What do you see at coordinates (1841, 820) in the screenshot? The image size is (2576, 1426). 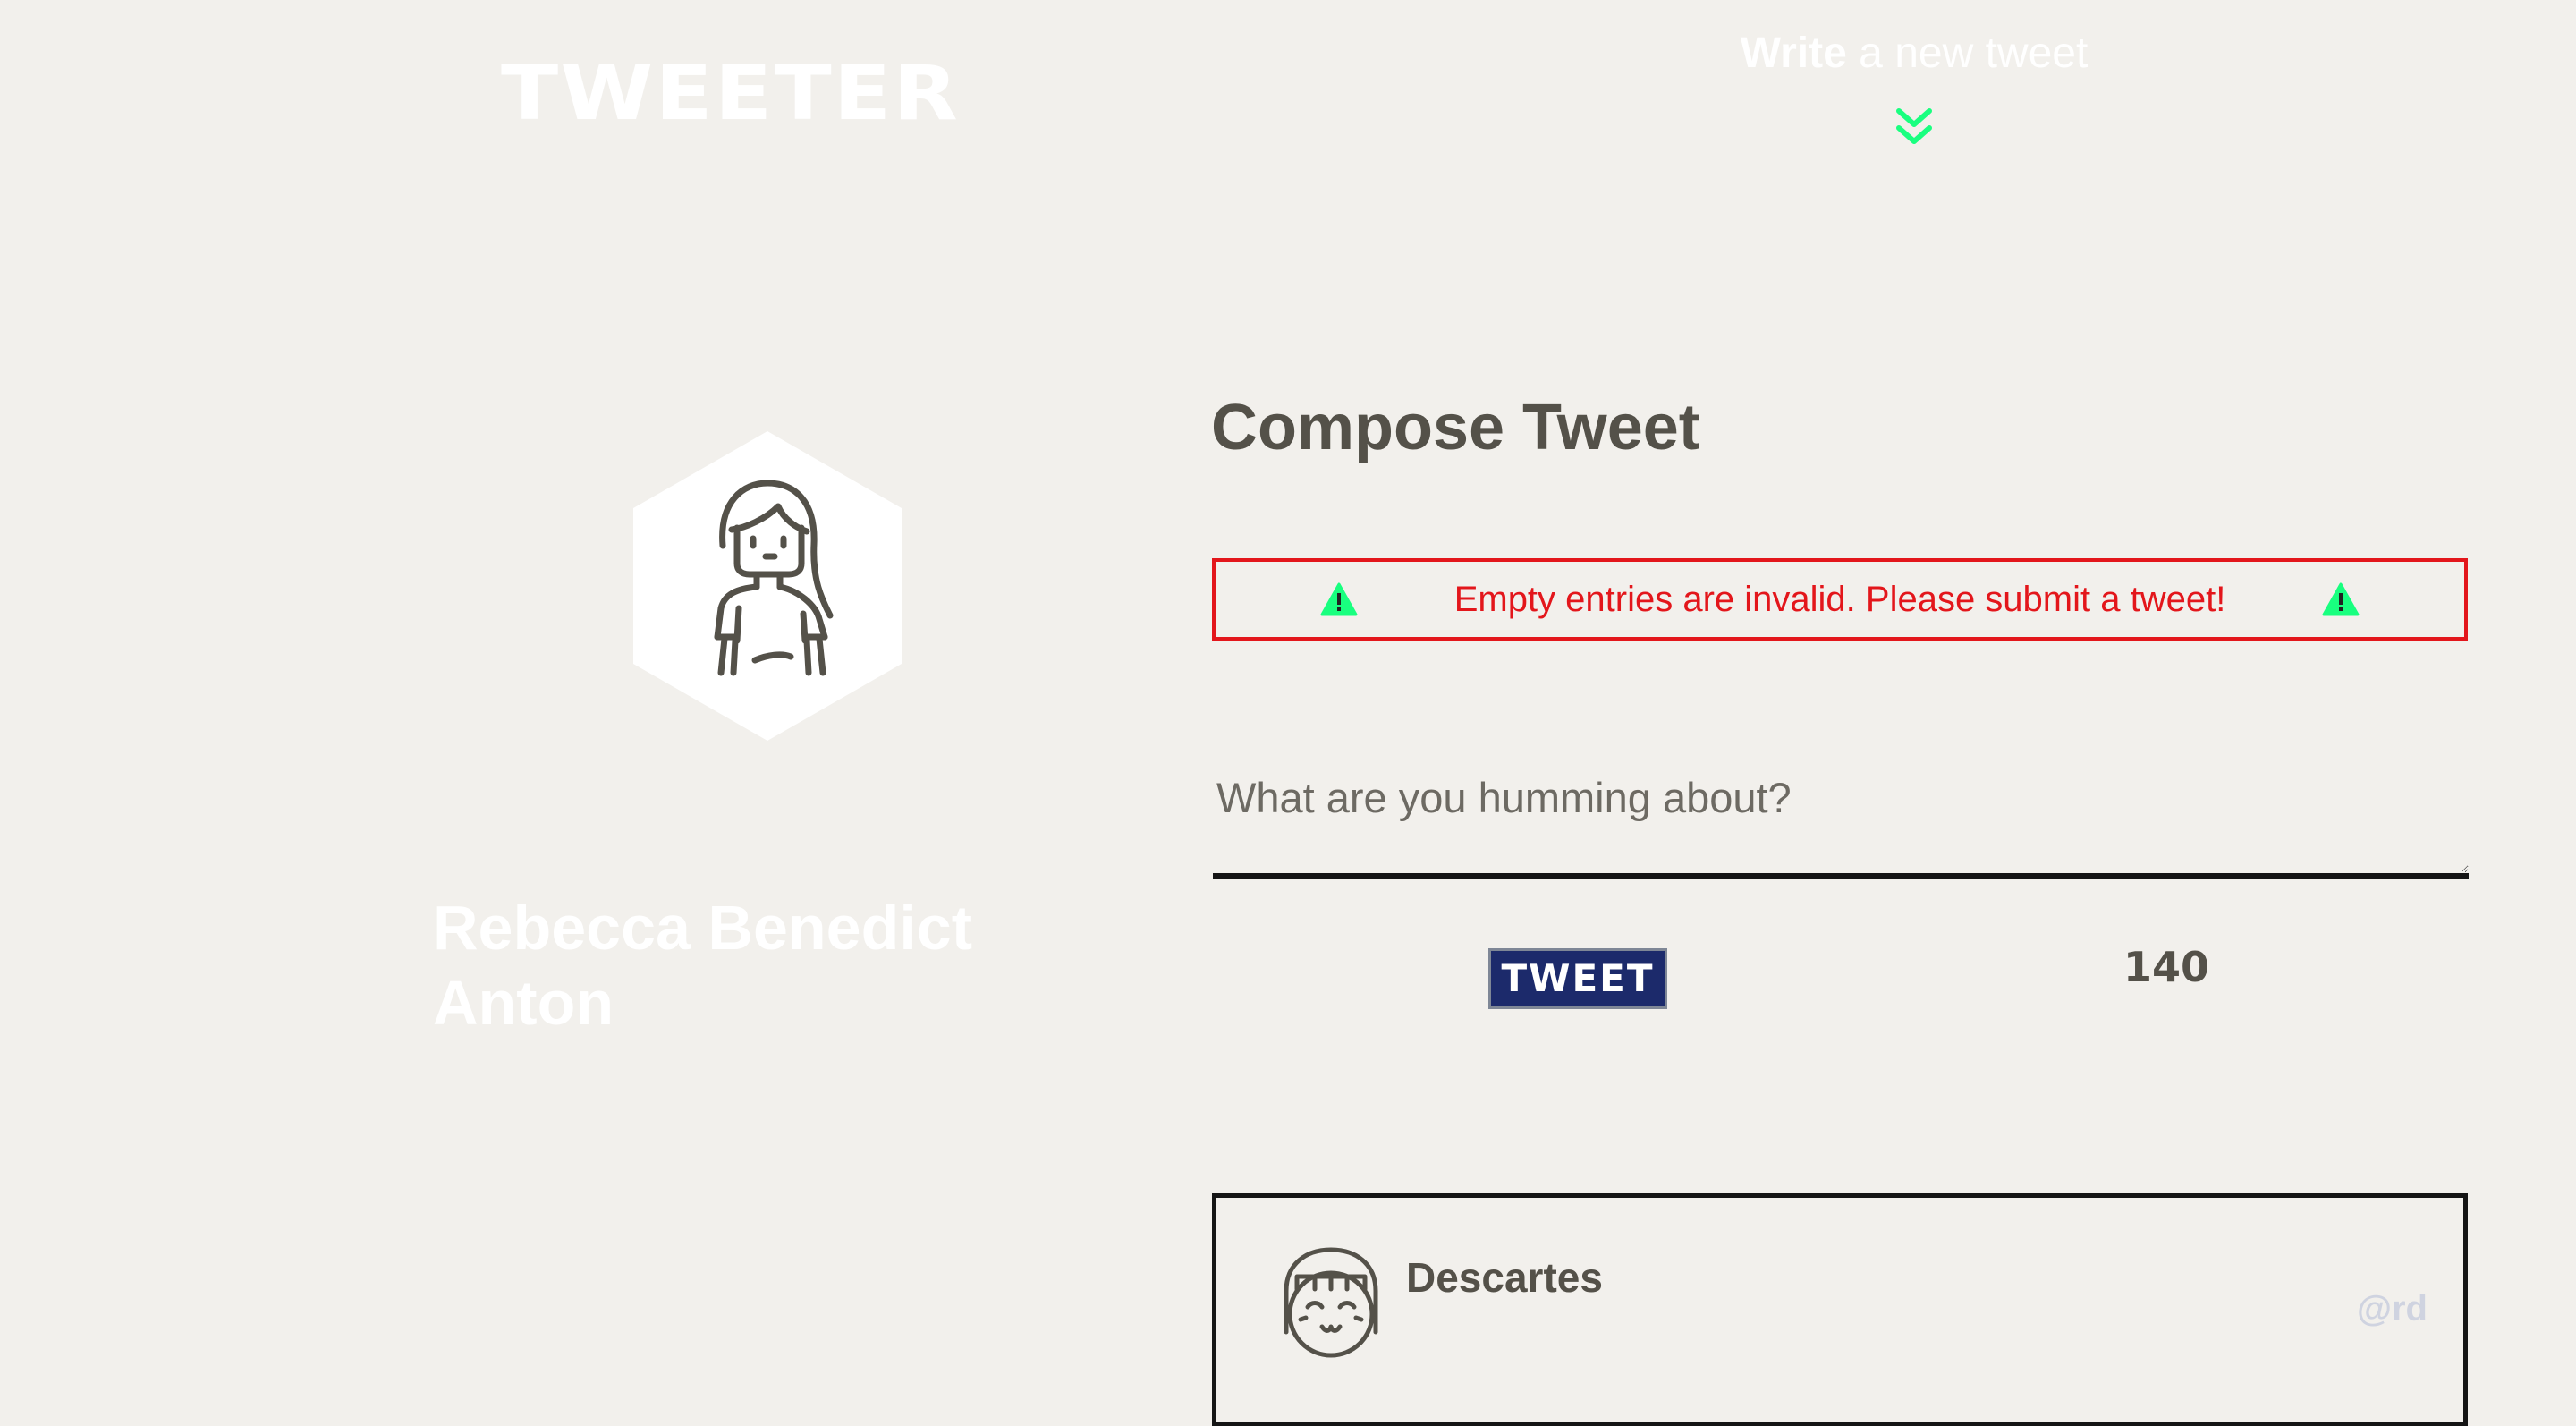 I see `tweet-textarea` at bounding box center [1841, 820].